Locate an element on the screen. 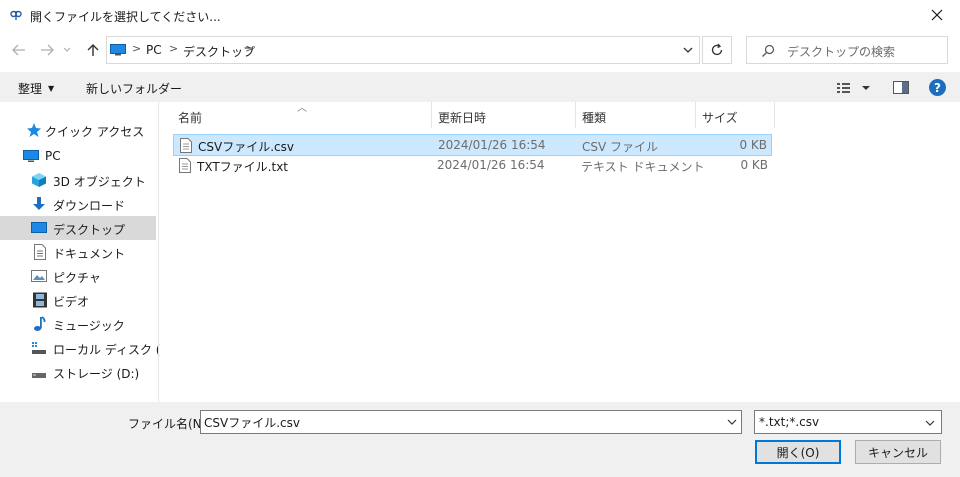 This screenshot has height=477, width=960. picture-icon is located at coordinates (39, 276).